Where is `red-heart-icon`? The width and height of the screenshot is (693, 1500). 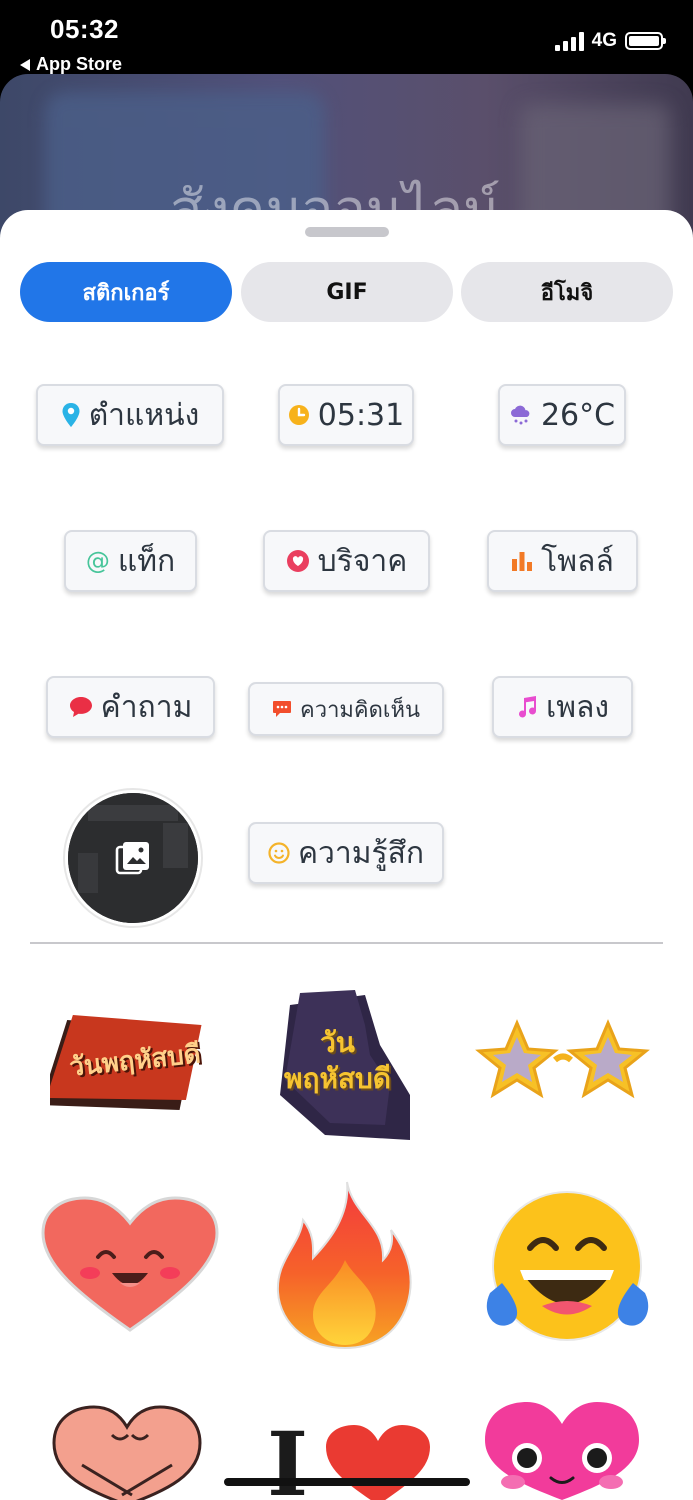 red-heart-icon is located at coordinates (378, 1462).